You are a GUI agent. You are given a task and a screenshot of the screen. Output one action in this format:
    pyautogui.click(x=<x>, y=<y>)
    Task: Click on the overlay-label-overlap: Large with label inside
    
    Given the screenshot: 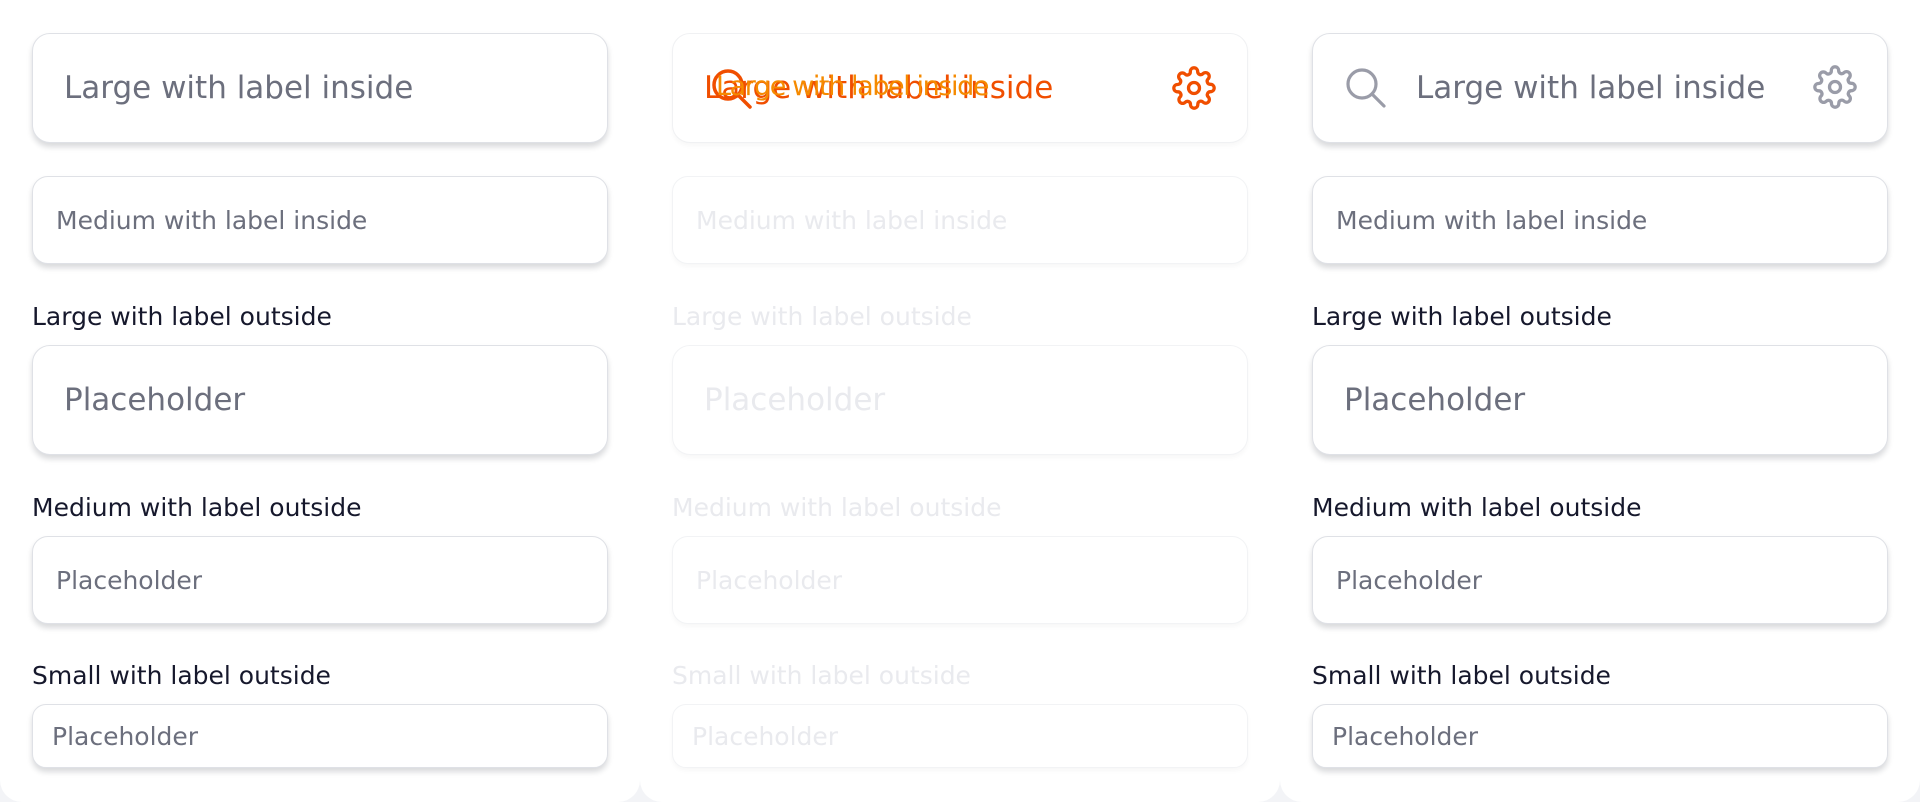 What is the action you would take?
    pyautogui.click(x=852, y=86)
    